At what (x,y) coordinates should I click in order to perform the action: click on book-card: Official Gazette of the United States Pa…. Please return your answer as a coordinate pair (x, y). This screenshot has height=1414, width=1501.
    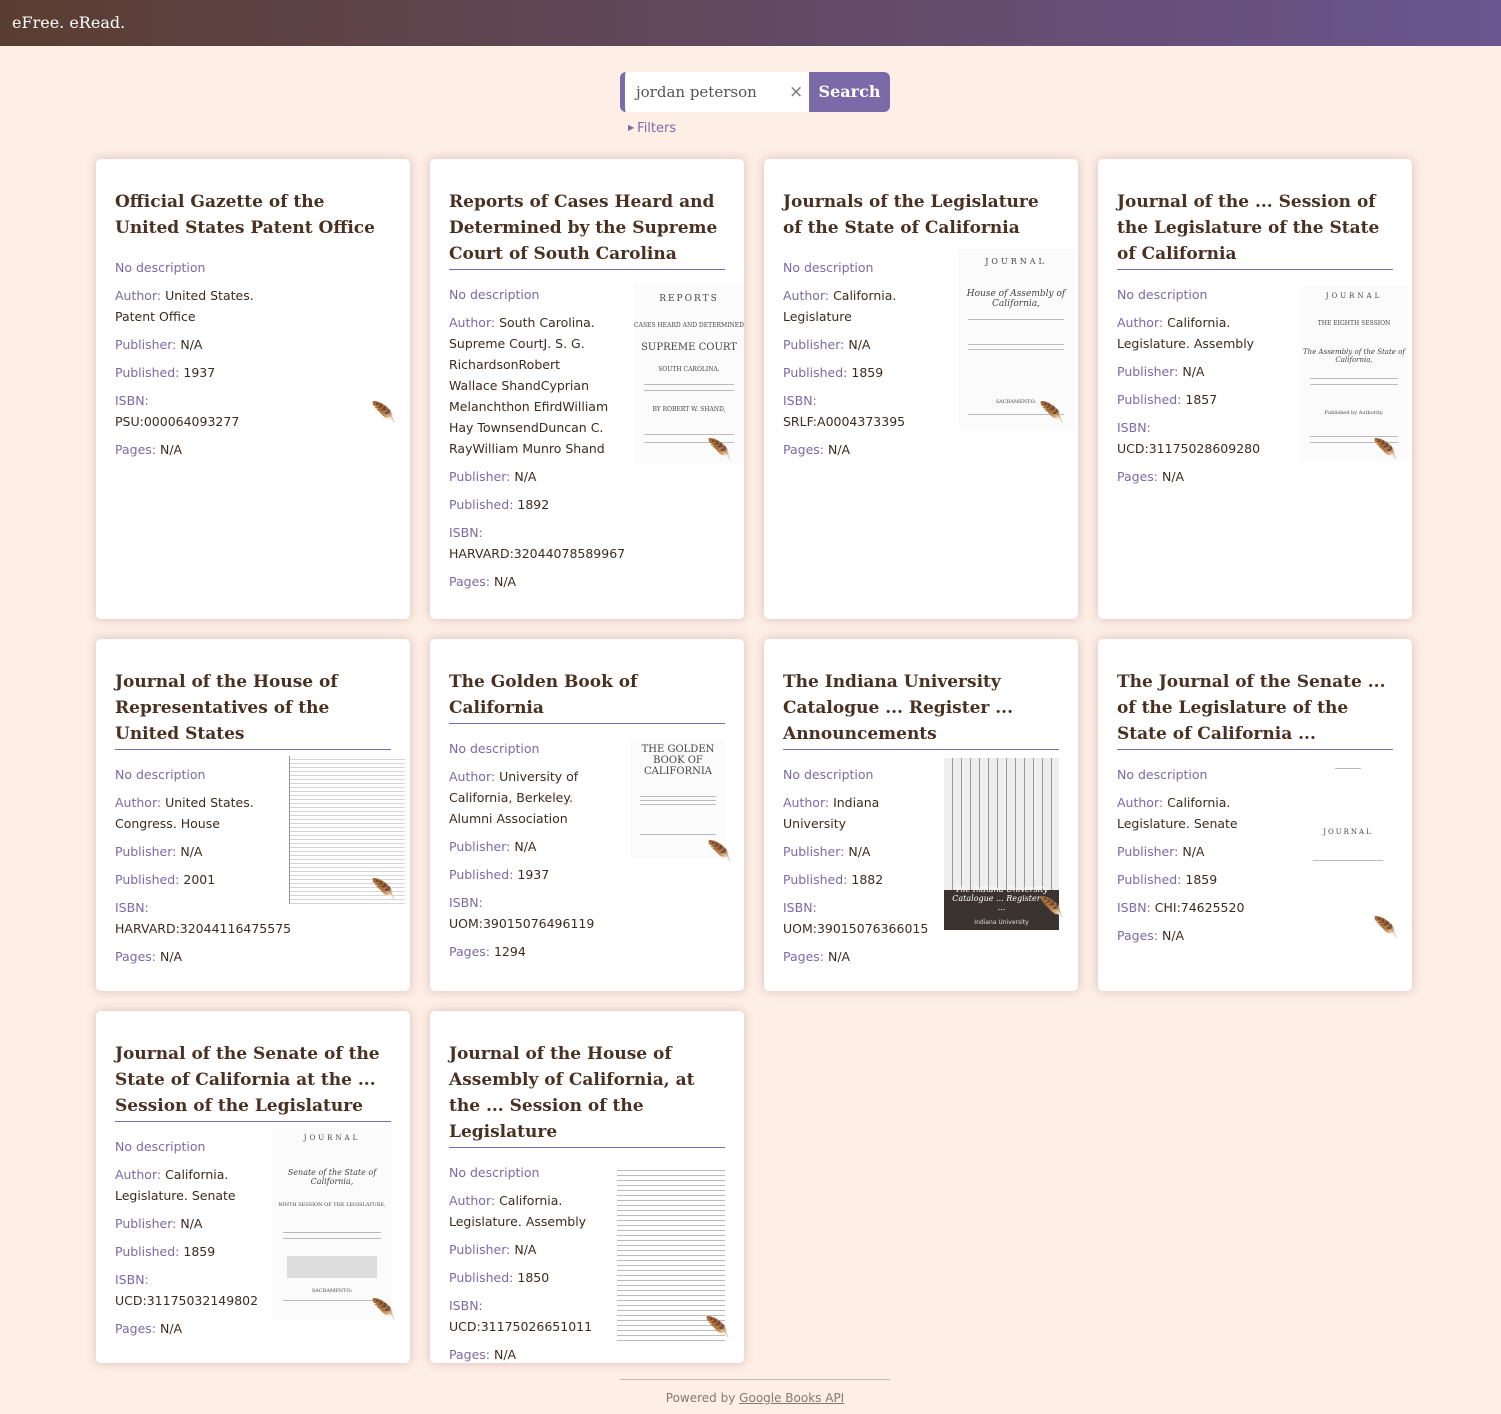
    Looking at the image, I should click on (253, 389).